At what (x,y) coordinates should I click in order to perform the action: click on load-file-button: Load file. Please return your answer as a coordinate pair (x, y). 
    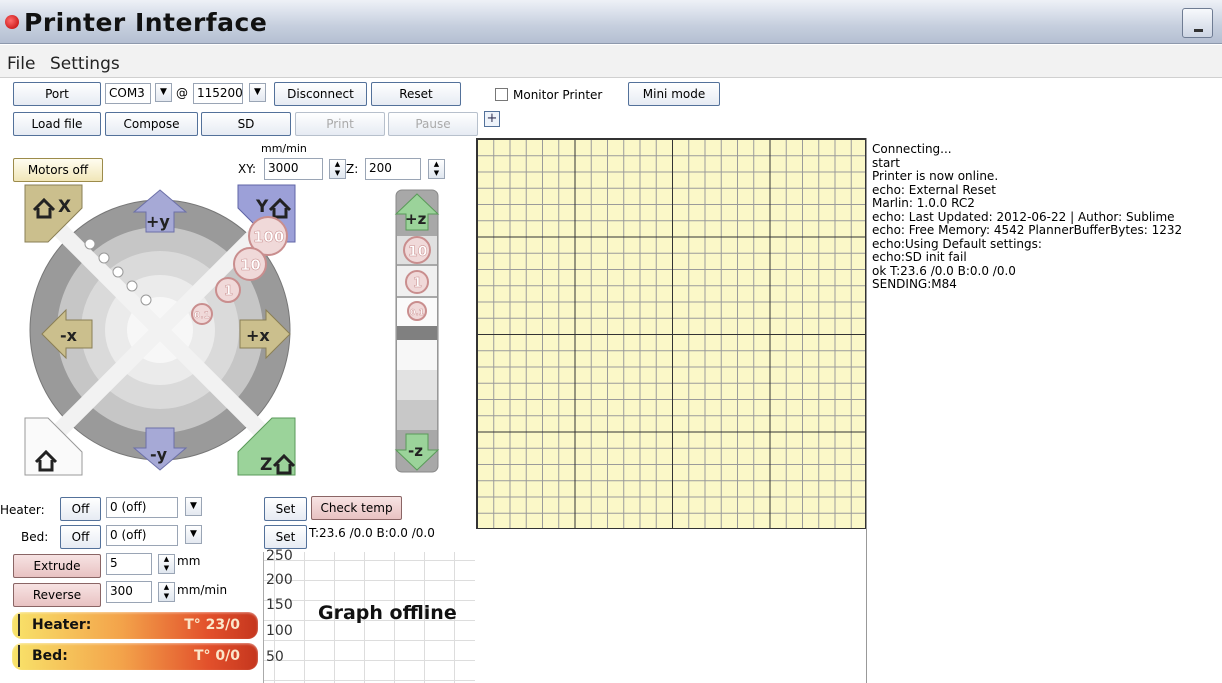
    Looking at the image, I should click on (57, 124).